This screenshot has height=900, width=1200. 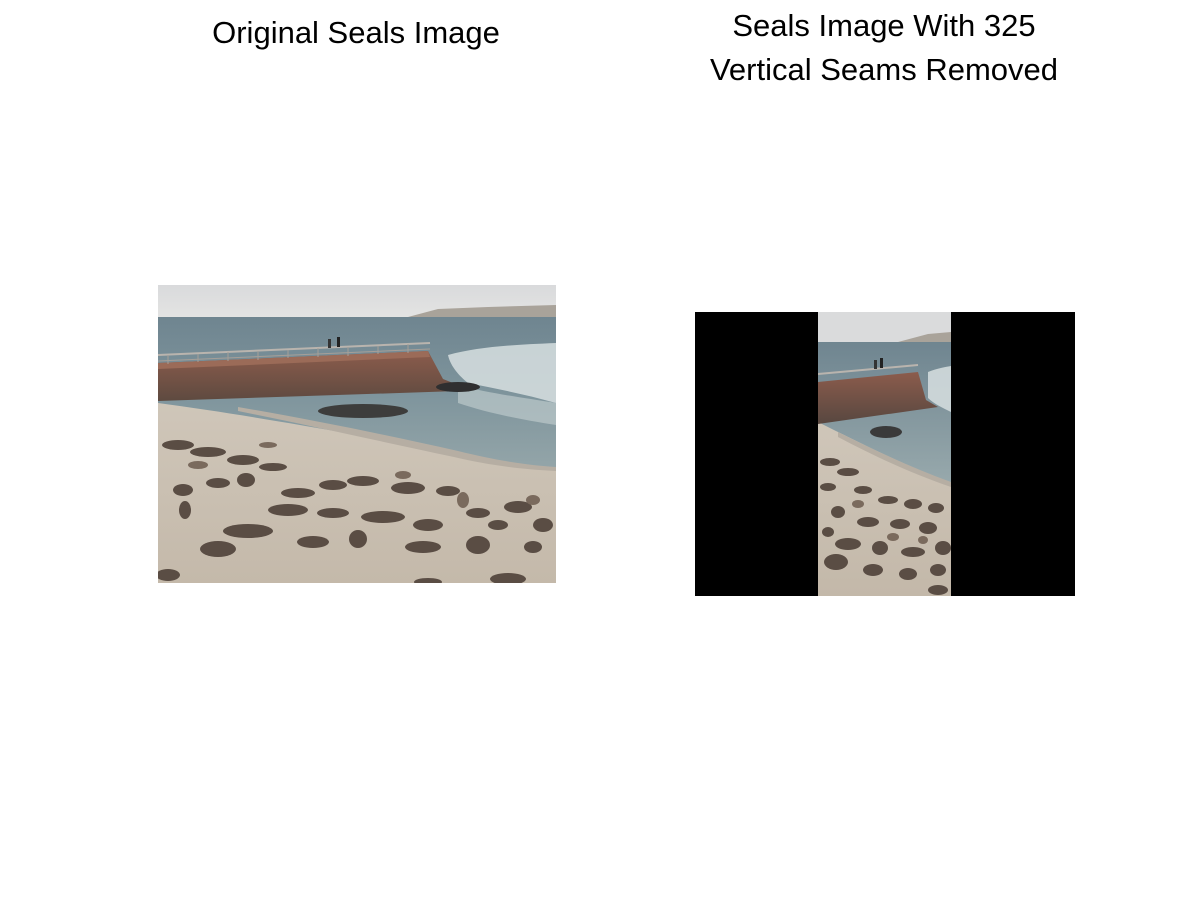 I want to click on seam-carved-seals-image, so click(x=884, y=454).